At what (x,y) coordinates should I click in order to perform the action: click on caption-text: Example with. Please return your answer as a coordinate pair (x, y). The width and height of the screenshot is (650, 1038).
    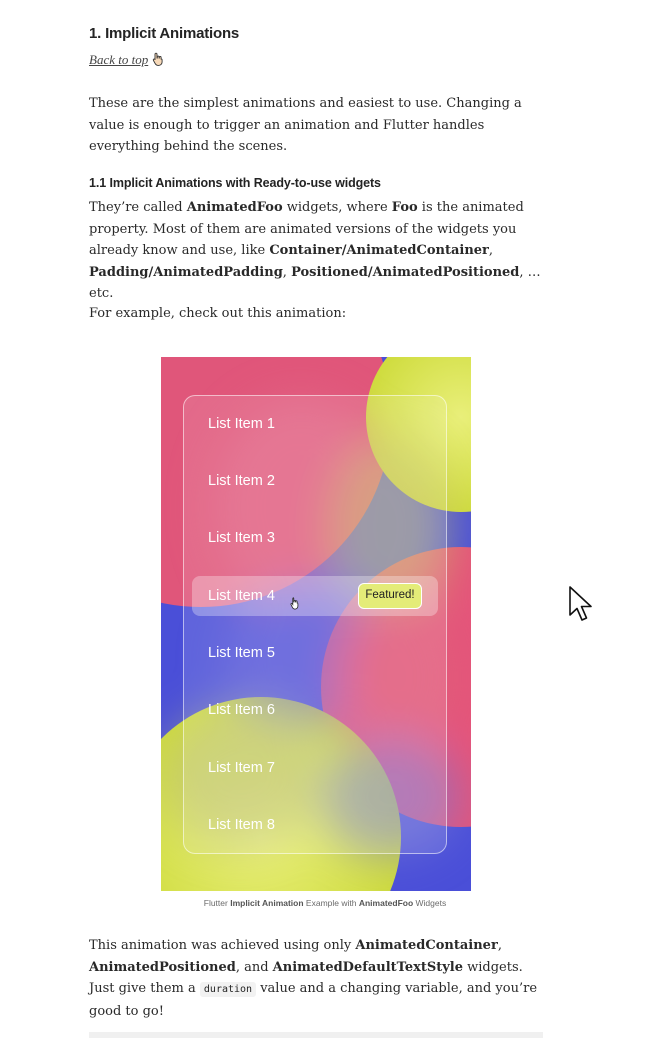
    Looking at the image, I should click on (331, 903).